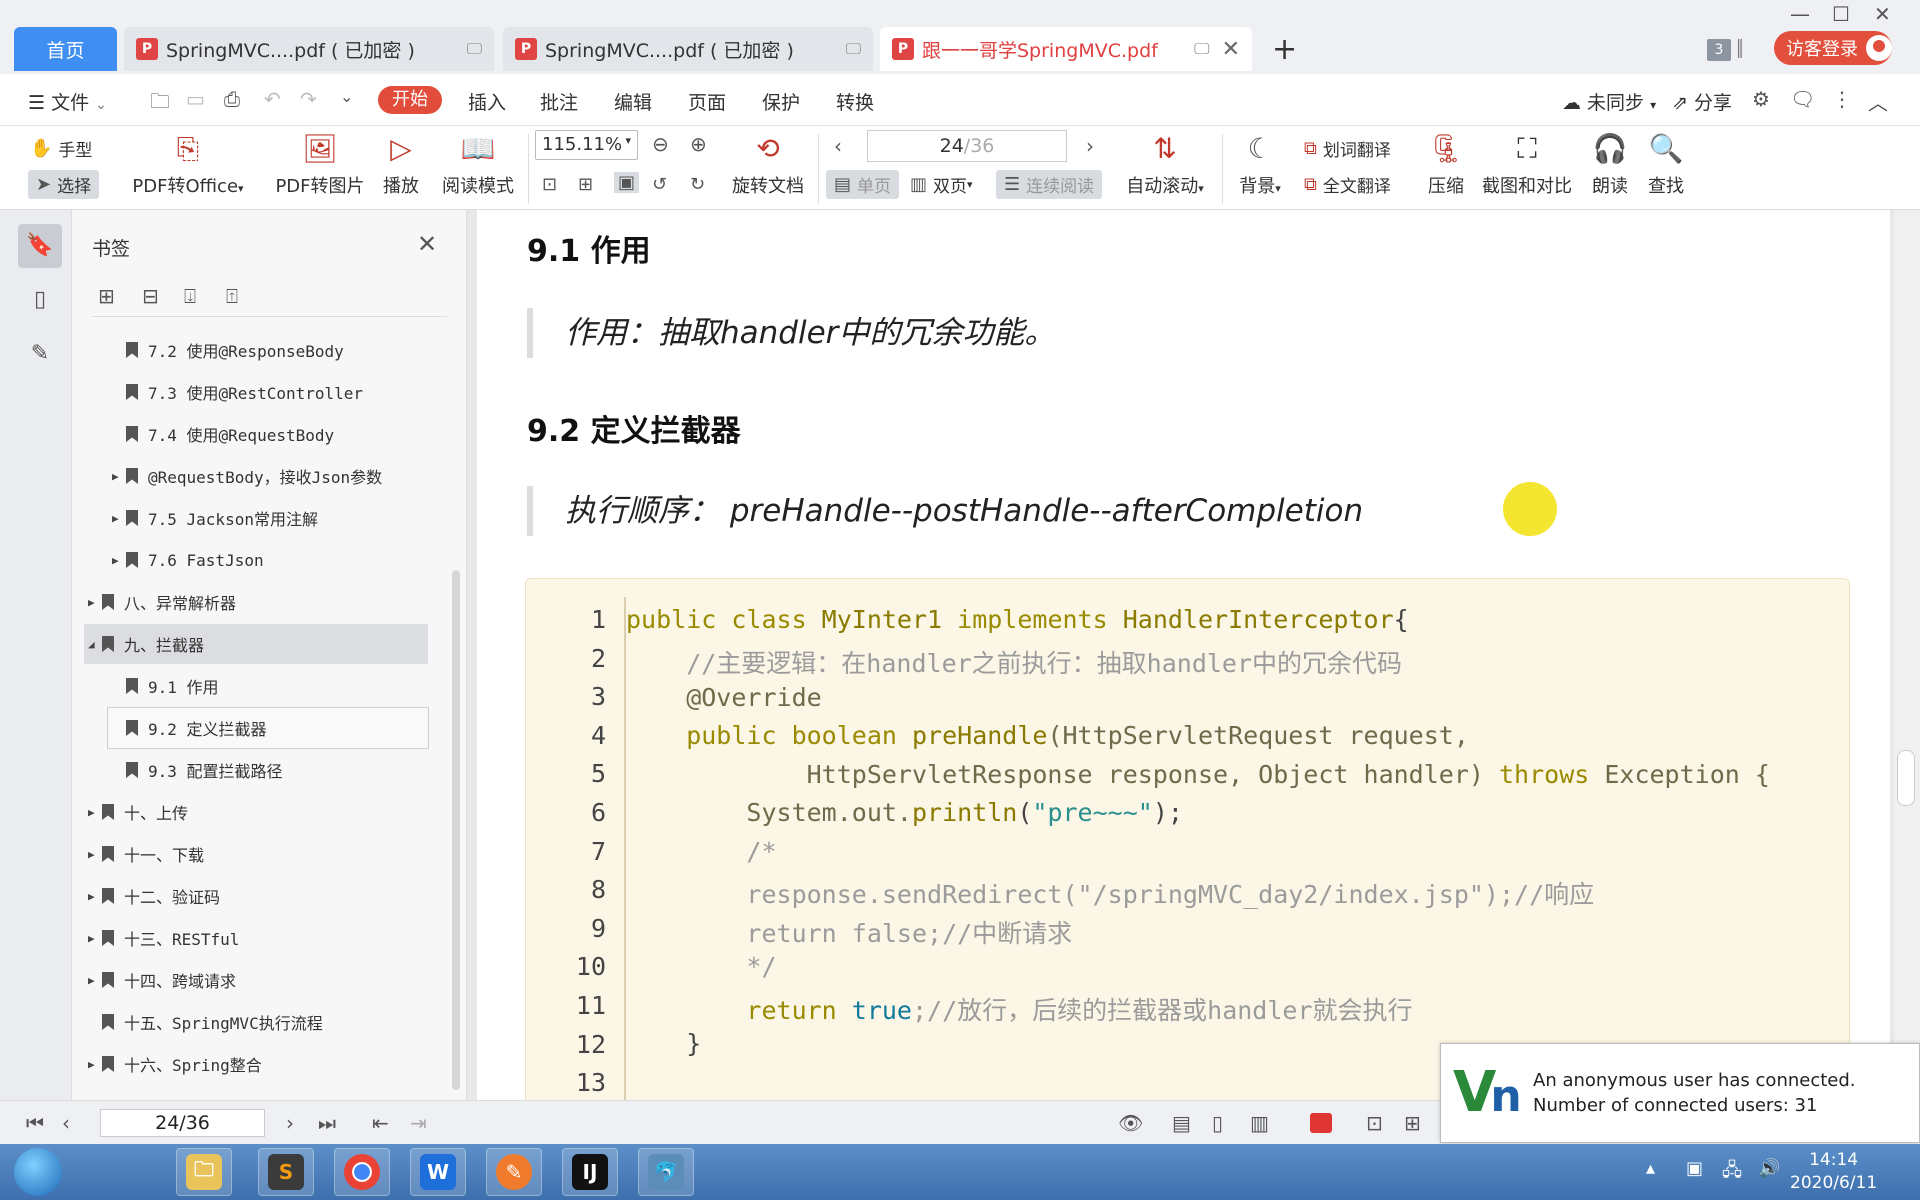 This screenshot has height=1200, width=1920. Describe the element at coordinates (1666, 164) in the screenshot. I see `find-button: 🔍 查找` at that location.